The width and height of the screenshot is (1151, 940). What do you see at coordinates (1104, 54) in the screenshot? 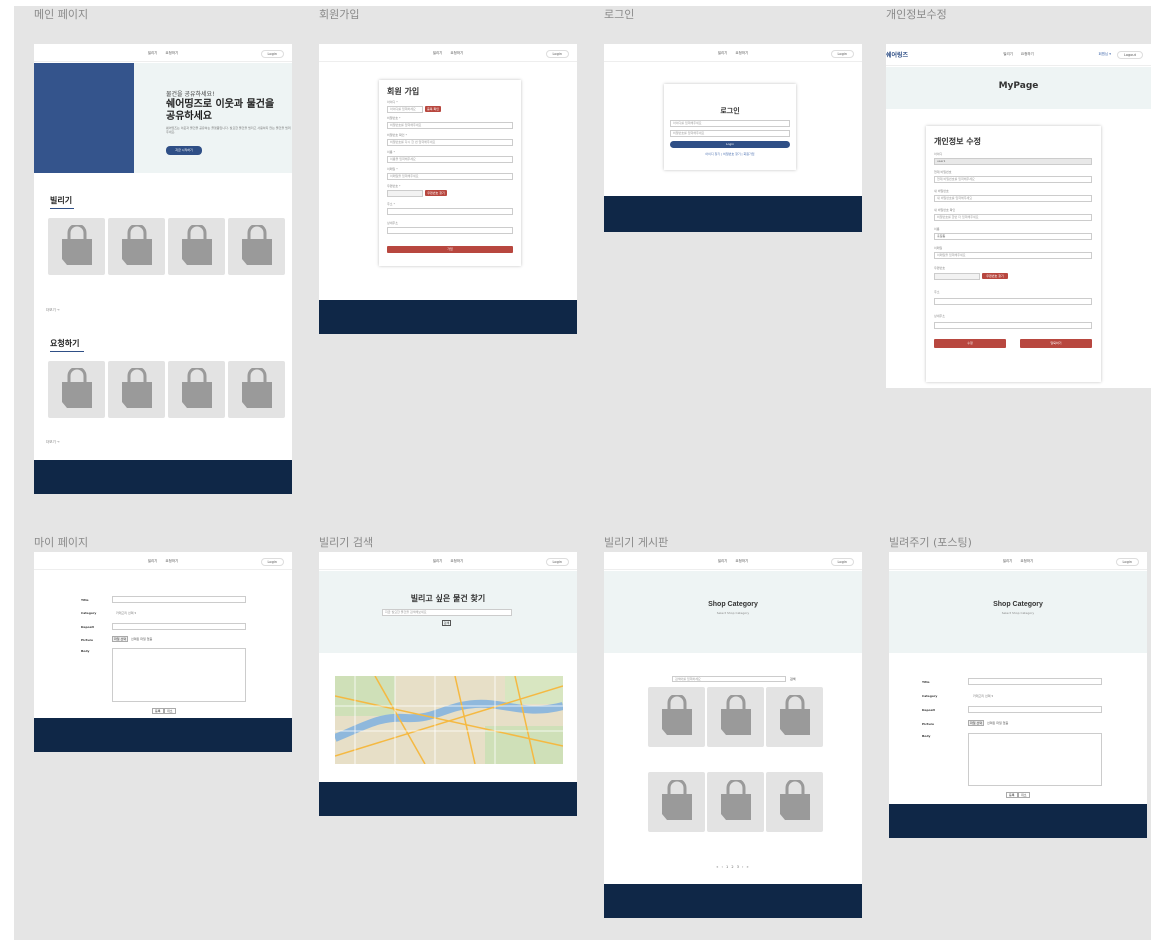
I see `user-menu: 회원님 ▾` at bounding box center [1104, 54].